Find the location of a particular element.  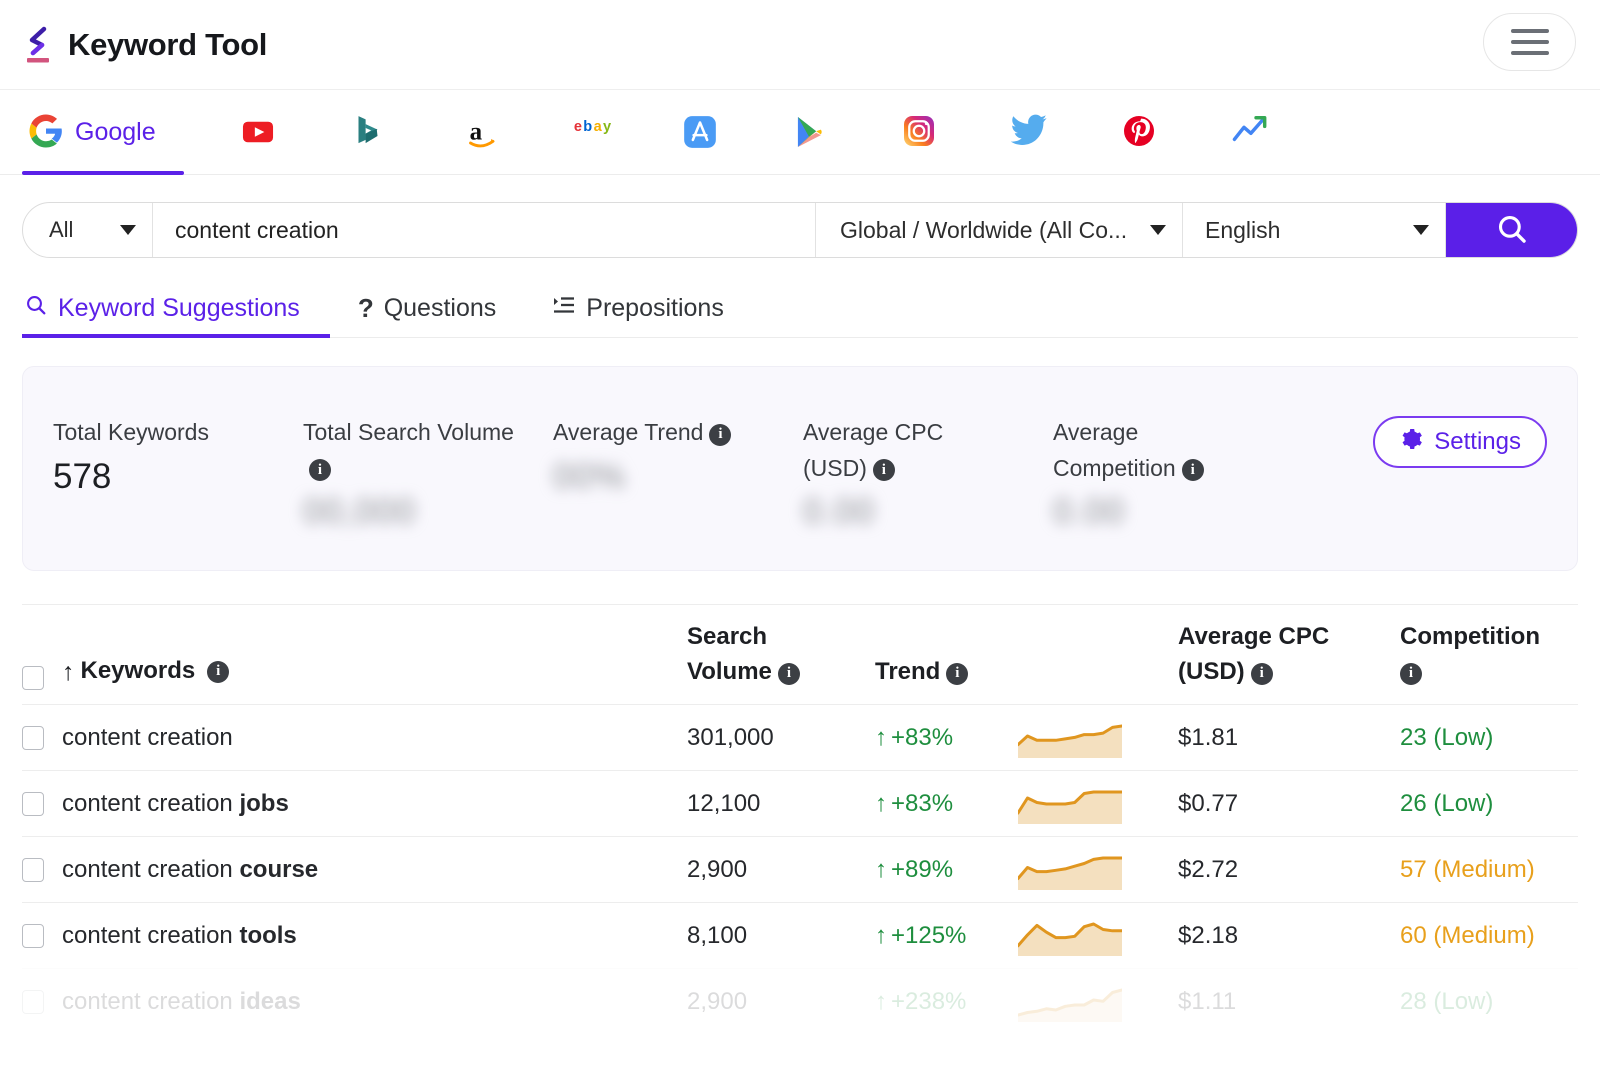

search-button is located at coordinates (1511, 230).